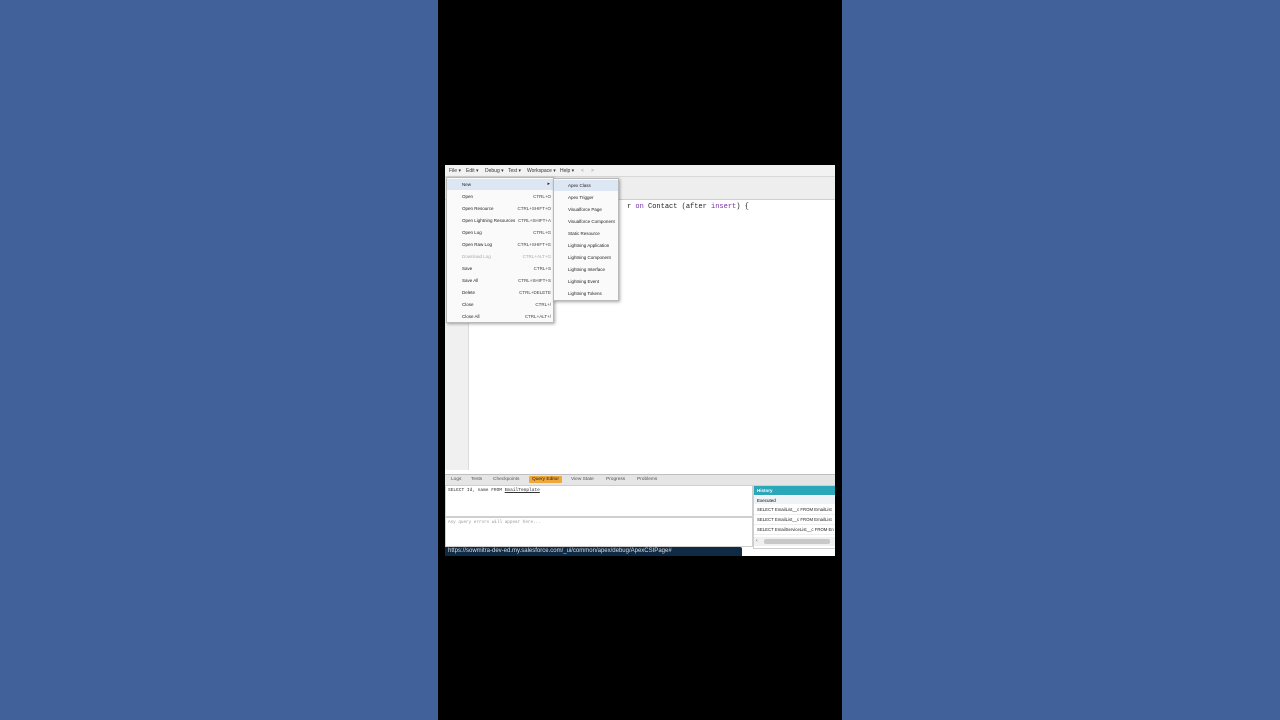  I want to click on file-menu-close: Close CTRL+/, so click(500, 304).